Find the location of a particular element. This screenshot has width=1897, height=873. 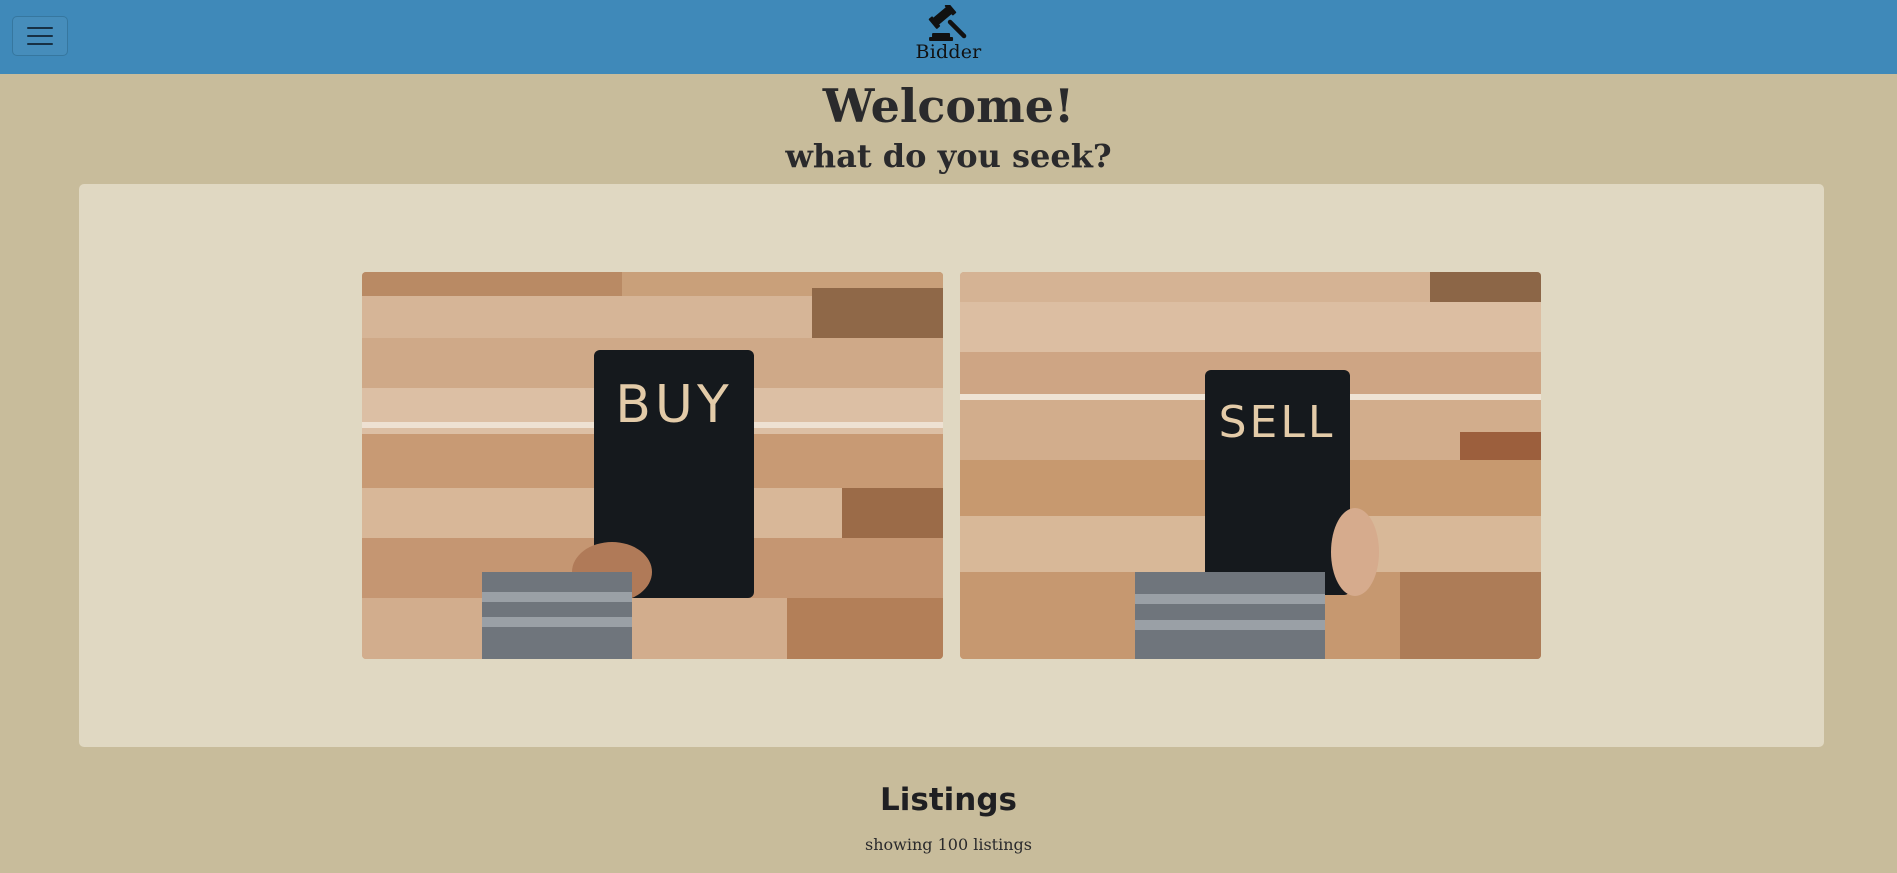

listings-count: showing 100 listings is located at coordinates (948, 844).